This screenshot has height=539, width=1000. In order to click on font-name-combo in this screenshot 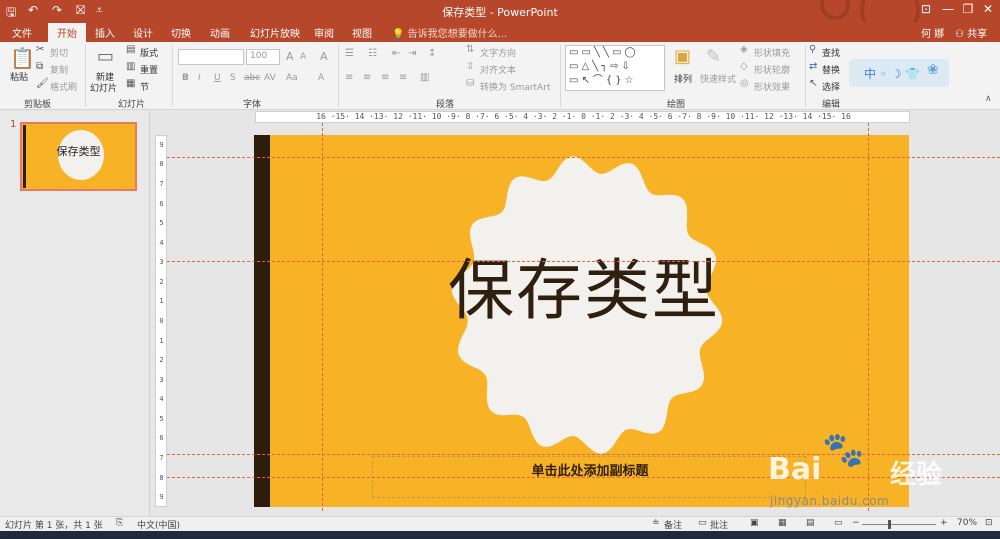, I will do `click(211, 57)`.